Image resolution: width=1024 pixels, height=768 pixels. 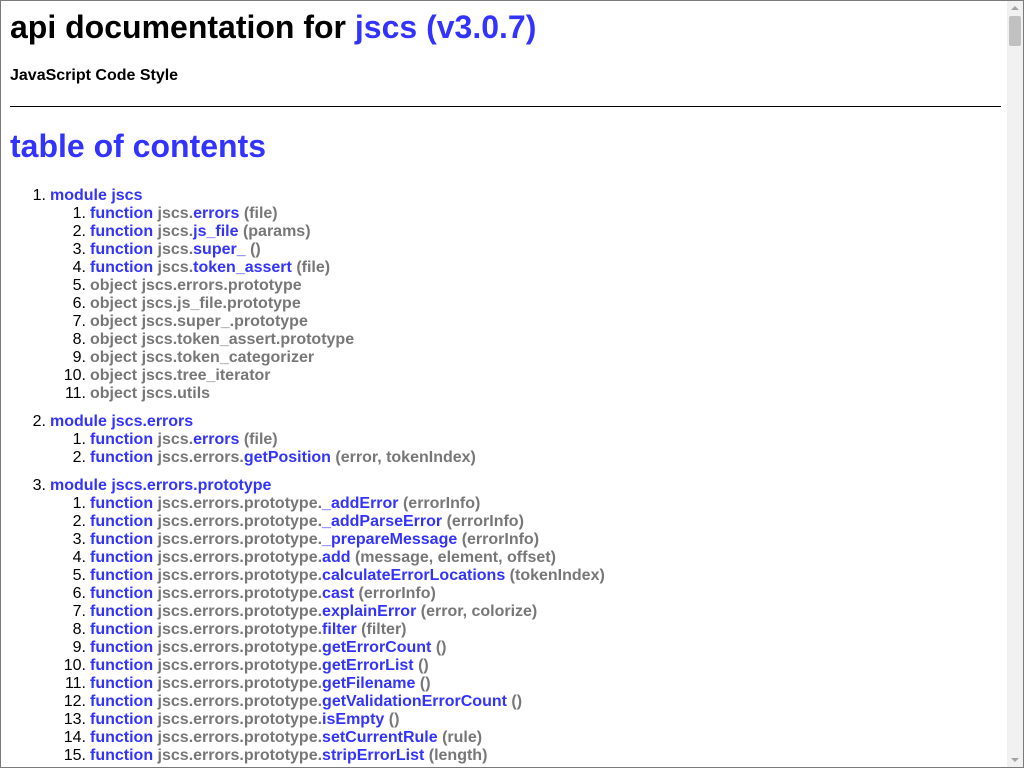 I want to click on function-name-link: getPosition, so click(x=287, y=457).